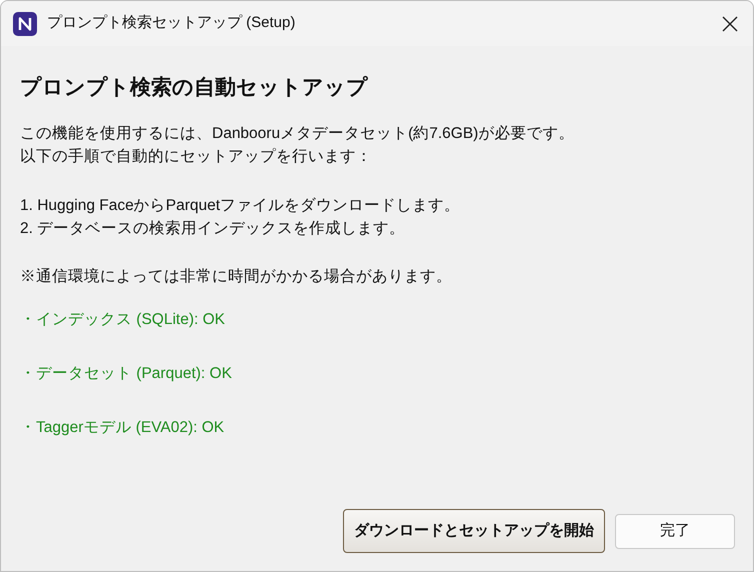 The height and width of the screenshot is (572, 754). What do you see at coordinates (123, 320) in the screenshot?
I see `status-text: ・インデックス (SQLite): OK` at bounding box center [123, 320].